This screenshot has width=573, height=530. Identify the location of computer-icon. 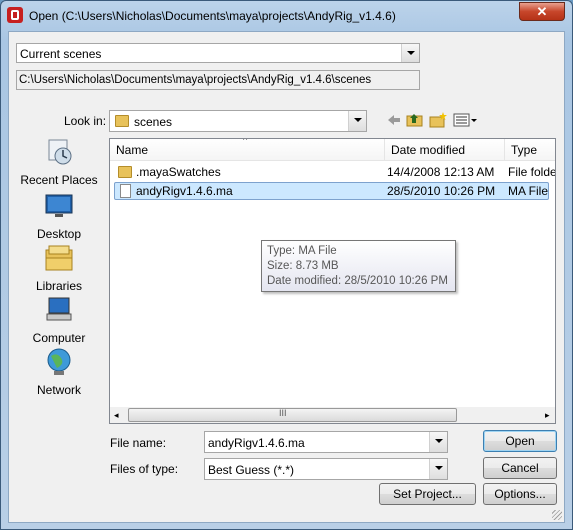
(59, 309).